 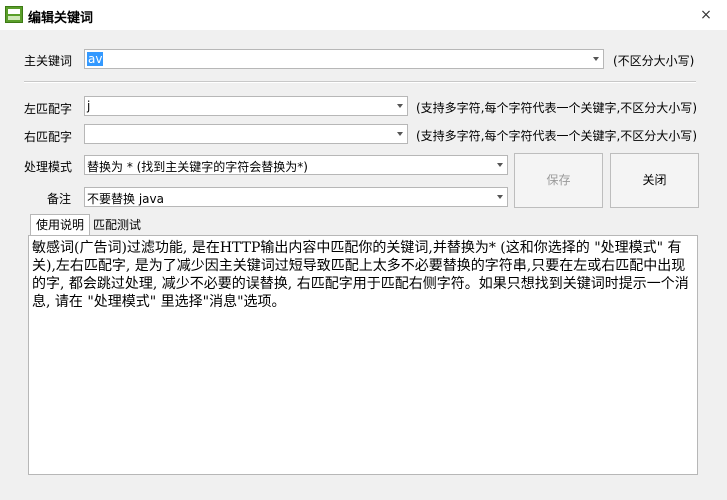 I want to click on main-keyword-combo: av, so click(x=344, y=59).